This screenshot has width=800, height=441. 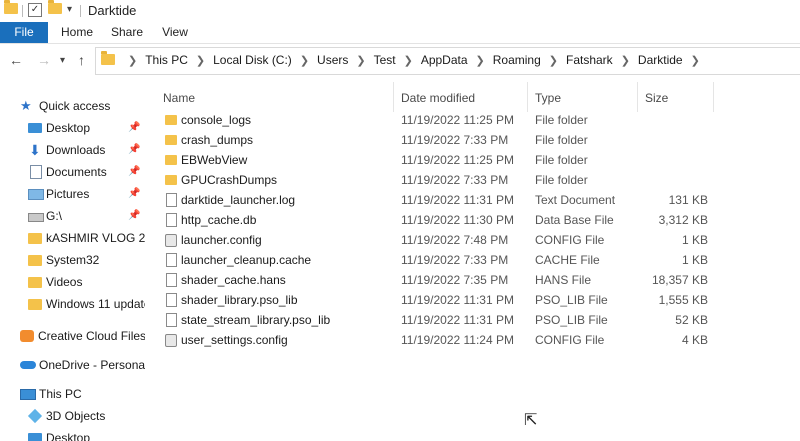 I want to click on divider, so click(x=80, y=11).